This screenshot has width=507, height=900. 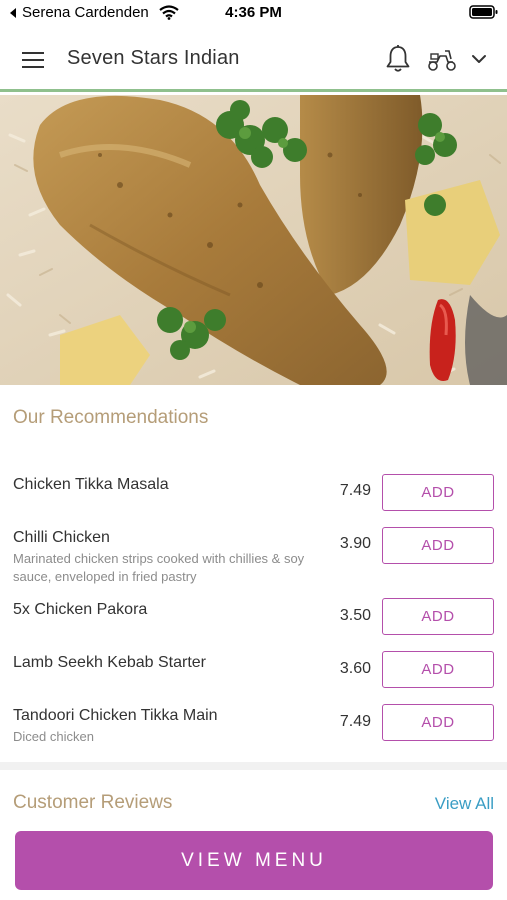 I want to click on item-price: 3.60, so click(x=355, y=668).